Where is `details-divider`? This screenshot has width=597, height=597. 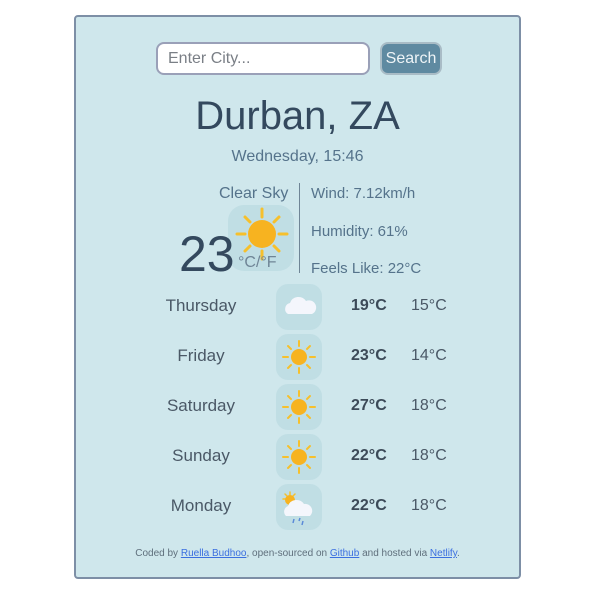 details-divider is located at coordinates (299, 228).